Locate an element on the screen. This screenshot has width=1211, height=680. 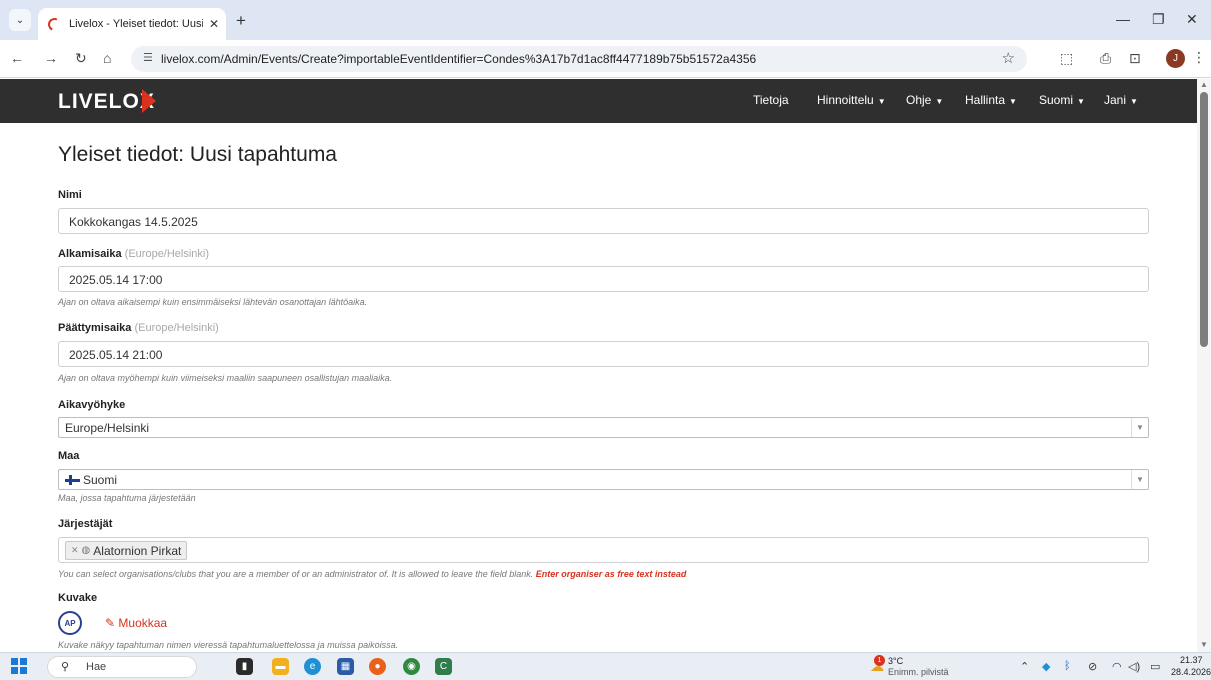
more-options-icon: ⋮ is located at coordinates (1199, 57).